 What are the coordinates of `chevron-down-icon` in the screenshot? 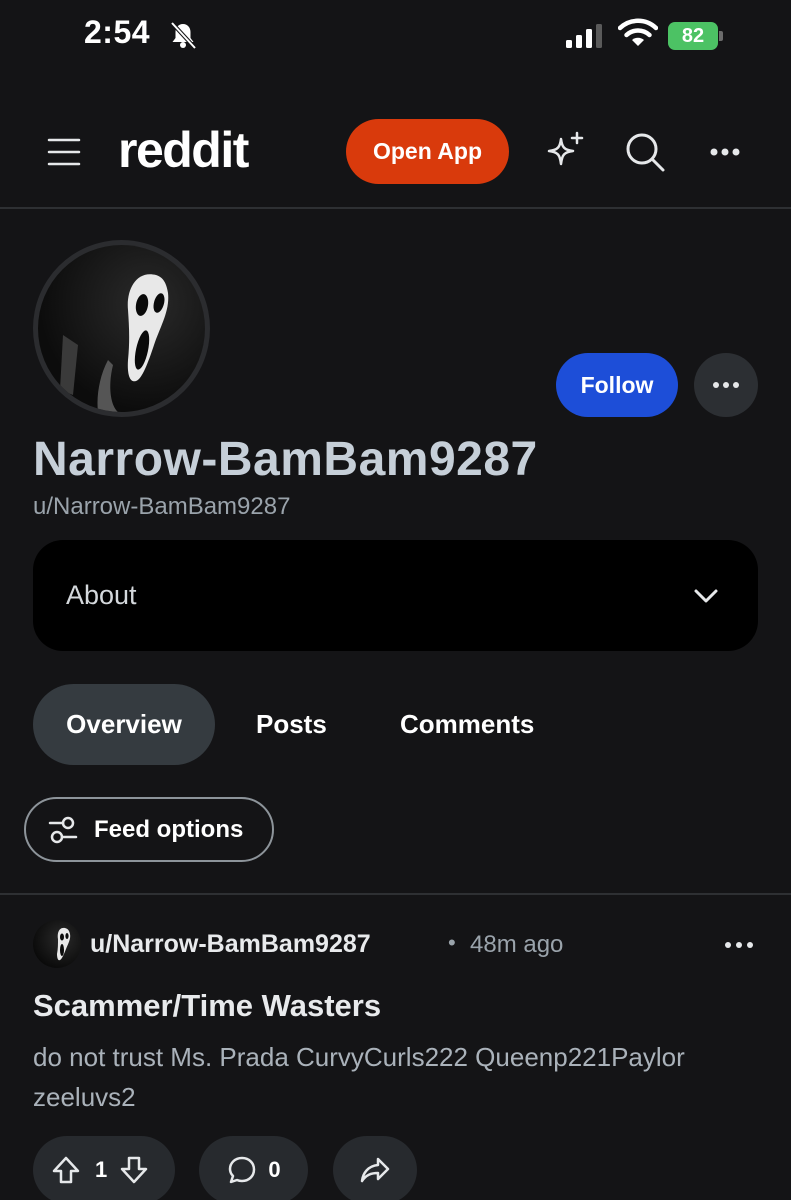 It's located at (706, 596).